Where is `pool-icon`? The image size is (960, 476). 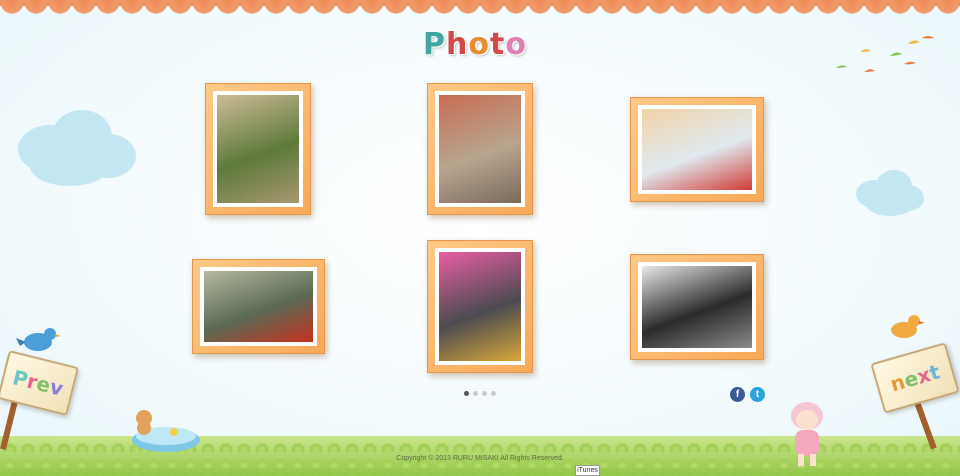
pool-icon is located at coordinates (166, 431).